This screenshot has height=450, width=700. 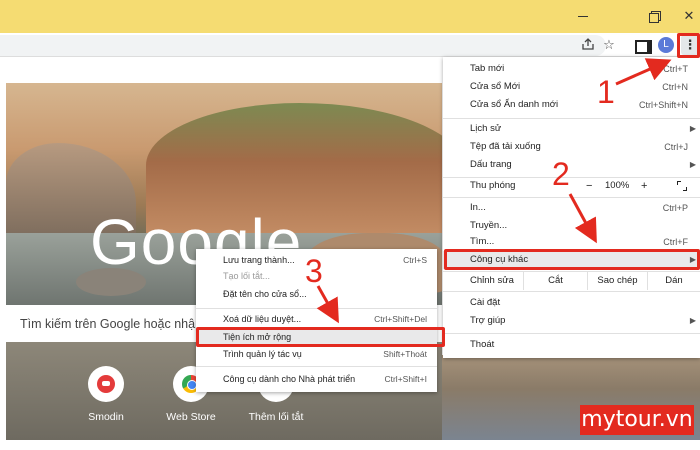 What do you see at coordinates (316, 354) in the screenshot?
I see `submenu-item-task-manager: Trình quản lý tác vụ Shift+Thoát` at bounding box center [316, 354].